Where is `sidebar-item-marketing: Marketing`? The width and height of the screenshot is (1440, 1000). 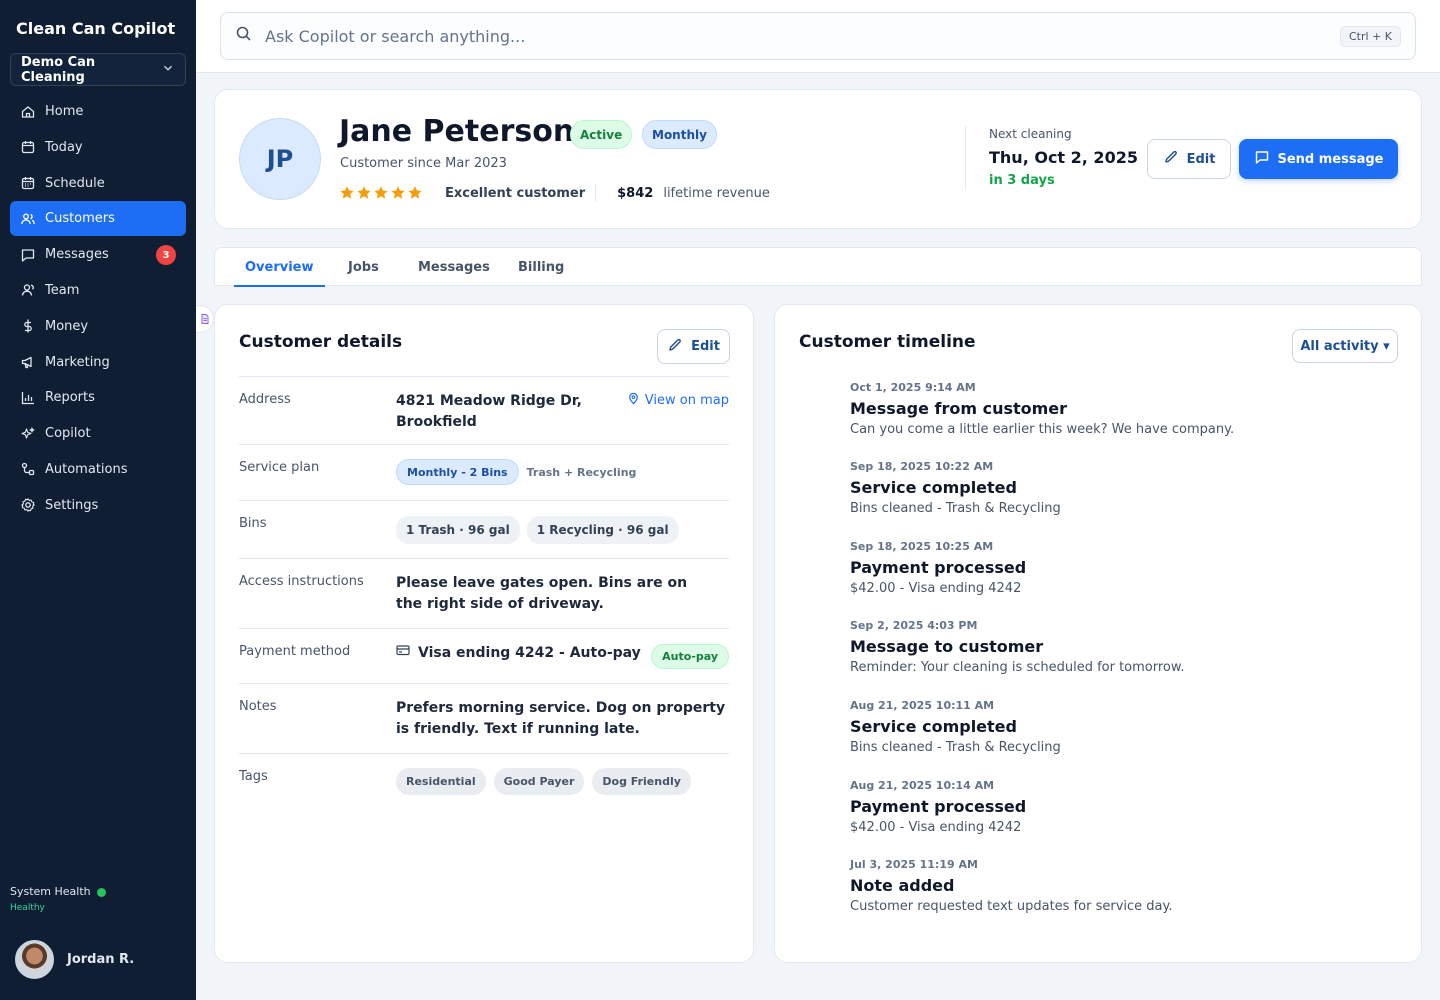 sidebar-item-marketing: Marketing is located at coordinates (98, 362).